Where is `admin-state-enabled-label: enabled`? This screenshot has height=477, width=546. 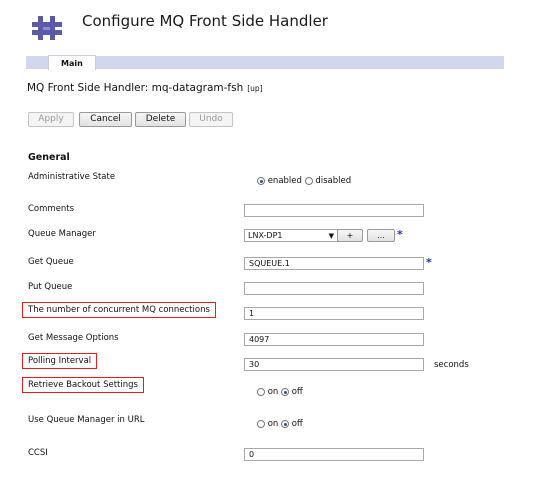
admin-state-enabled-label: enabled is located at coordinates (284, 181).